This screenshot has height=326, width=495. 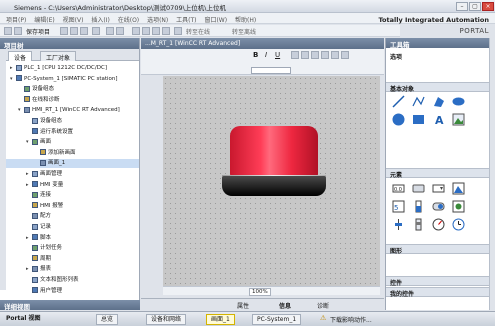 What do you see at coordinates (398, 188) in the screenshot?
I see `io-field-tool-icon: 0.0` at bounding box center [398, 188].